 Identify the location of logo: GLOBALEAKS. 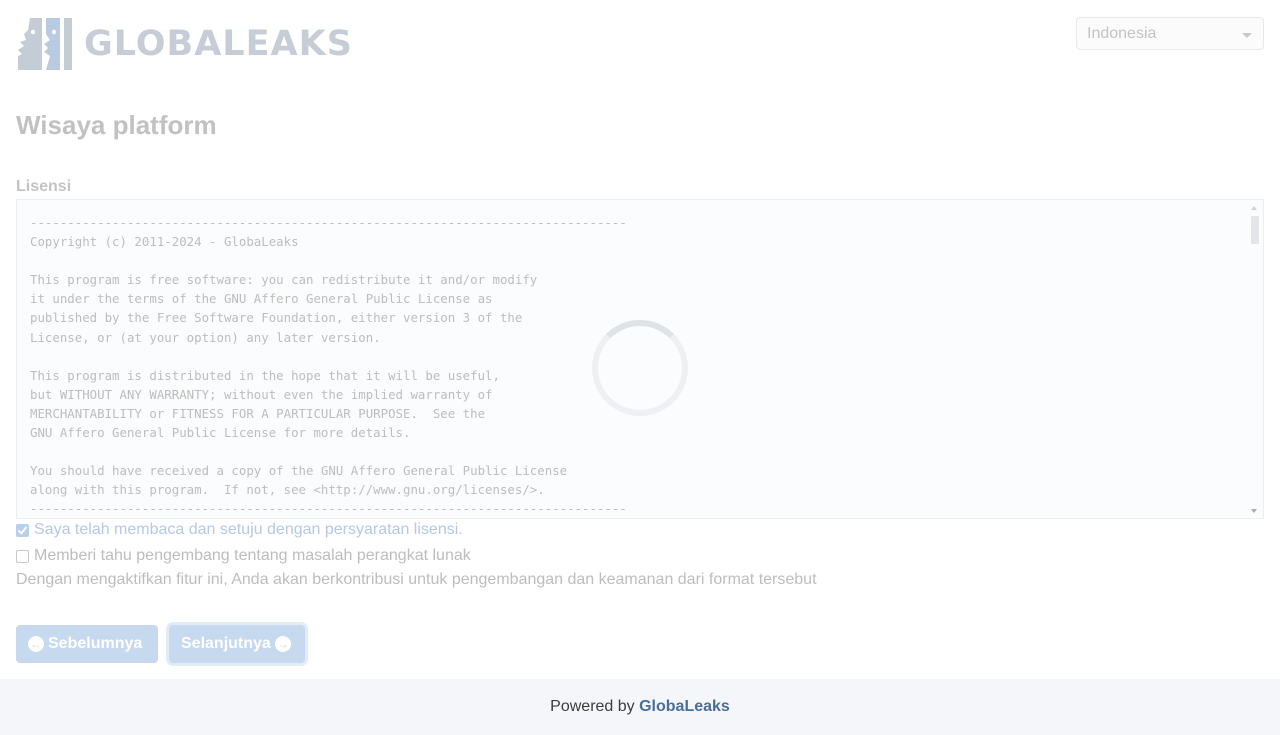
(184, 44).